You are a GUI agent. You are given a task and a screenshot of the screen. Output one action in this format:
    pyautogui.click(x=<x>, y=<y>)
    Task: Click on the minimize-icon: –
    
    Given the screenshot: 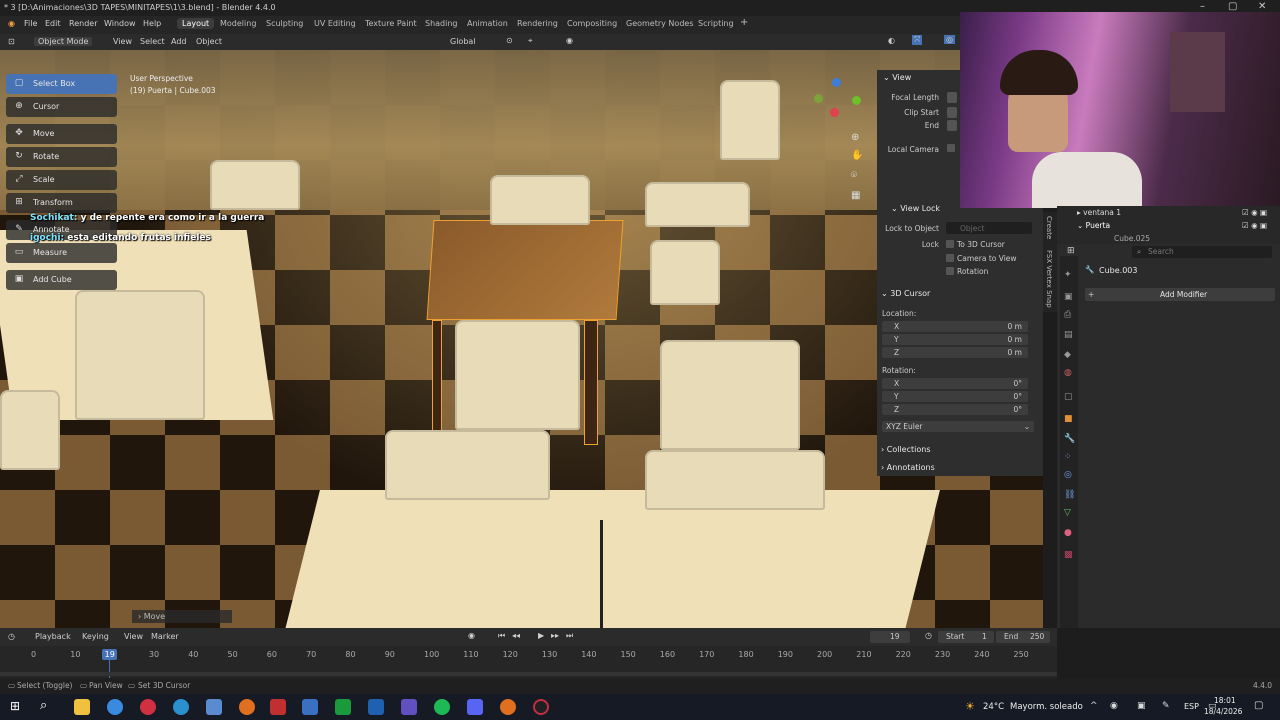 What is the action you would take?
    pyautogui.click(x=1202, y=6)
    